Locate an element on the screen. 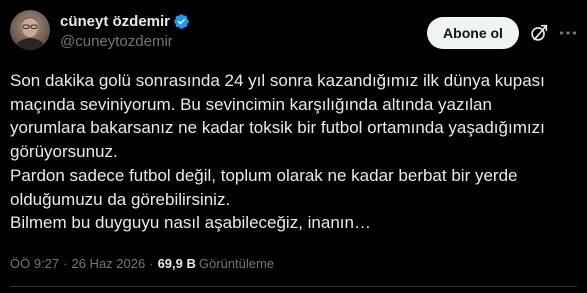 The width and height of the screenshot is (587, 293). divider is located at coordinates (293, 286).